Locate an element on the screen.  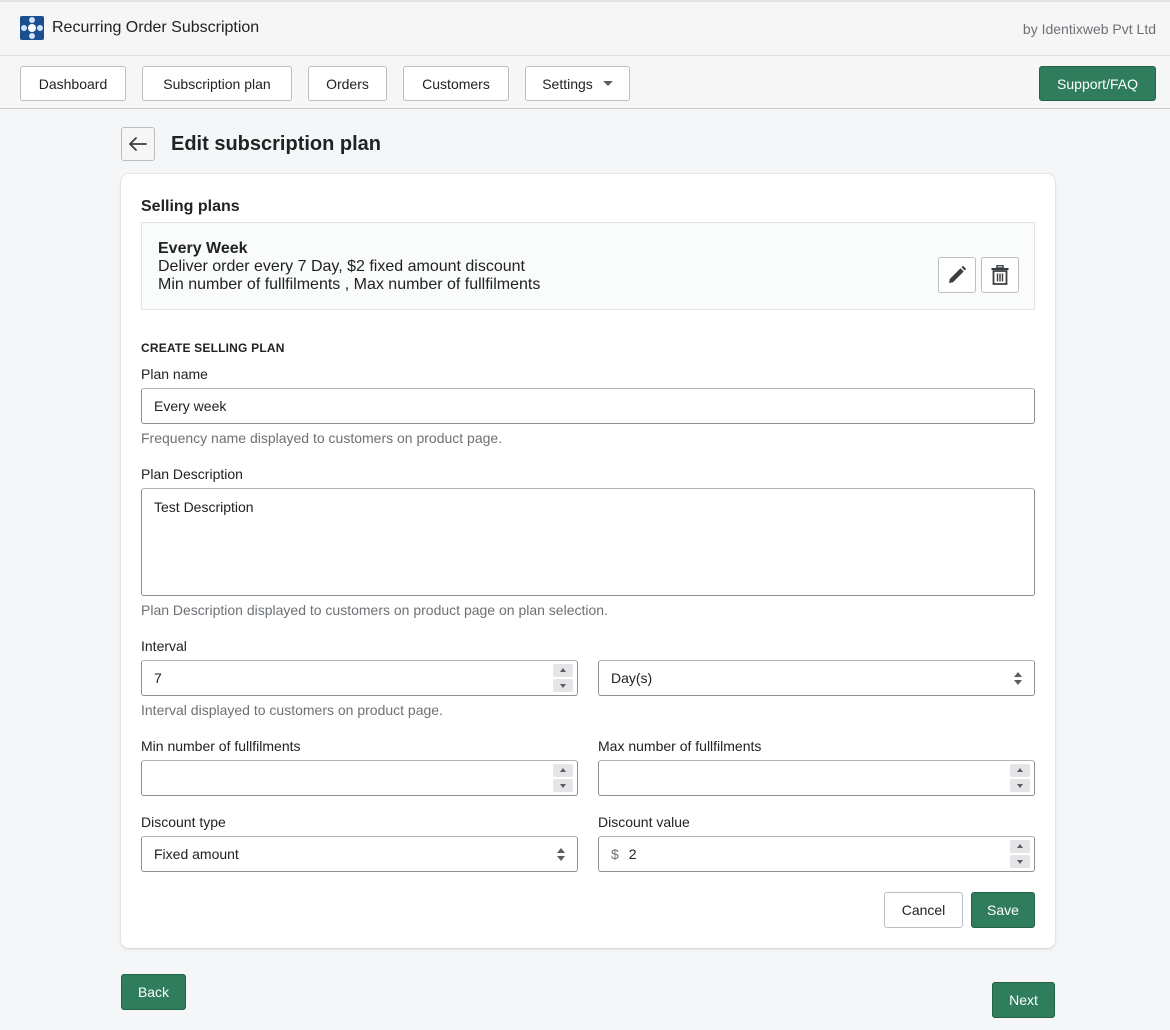
discount-type-select: Fixed amount is located at coordinates (359, 854).